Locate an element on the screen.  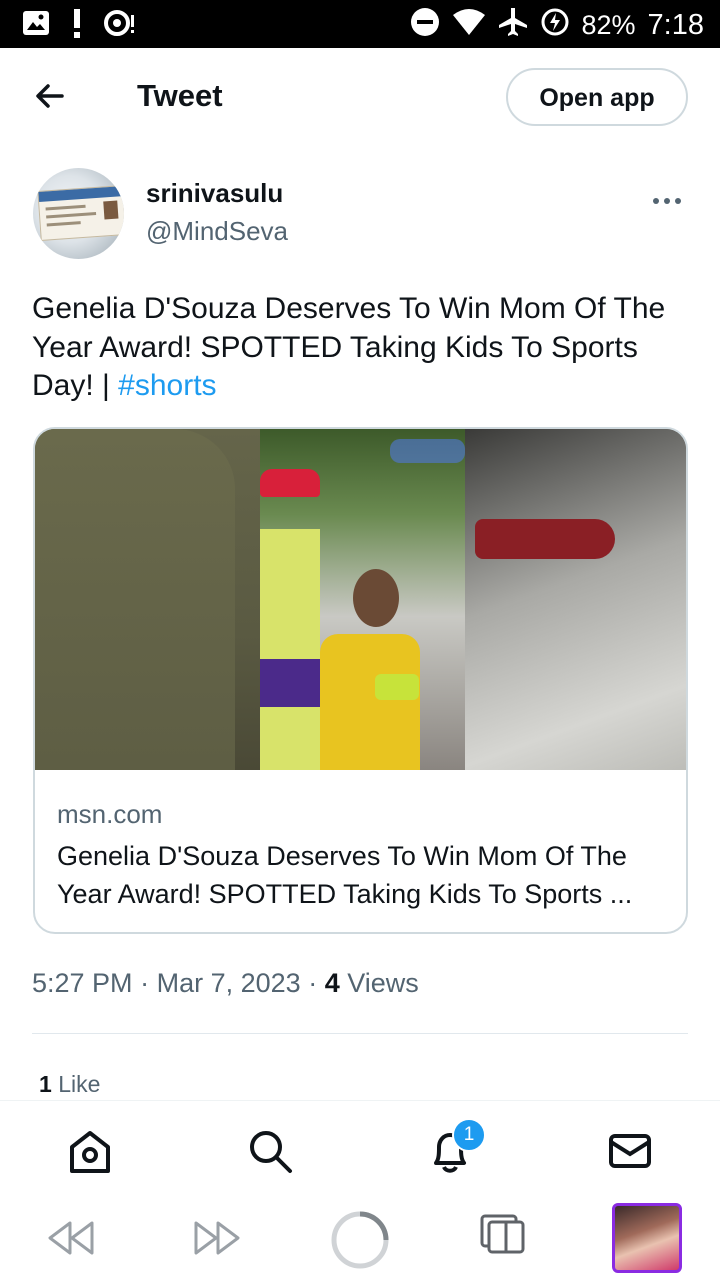
clock: 7:18 is located at coordinates (675, 25).